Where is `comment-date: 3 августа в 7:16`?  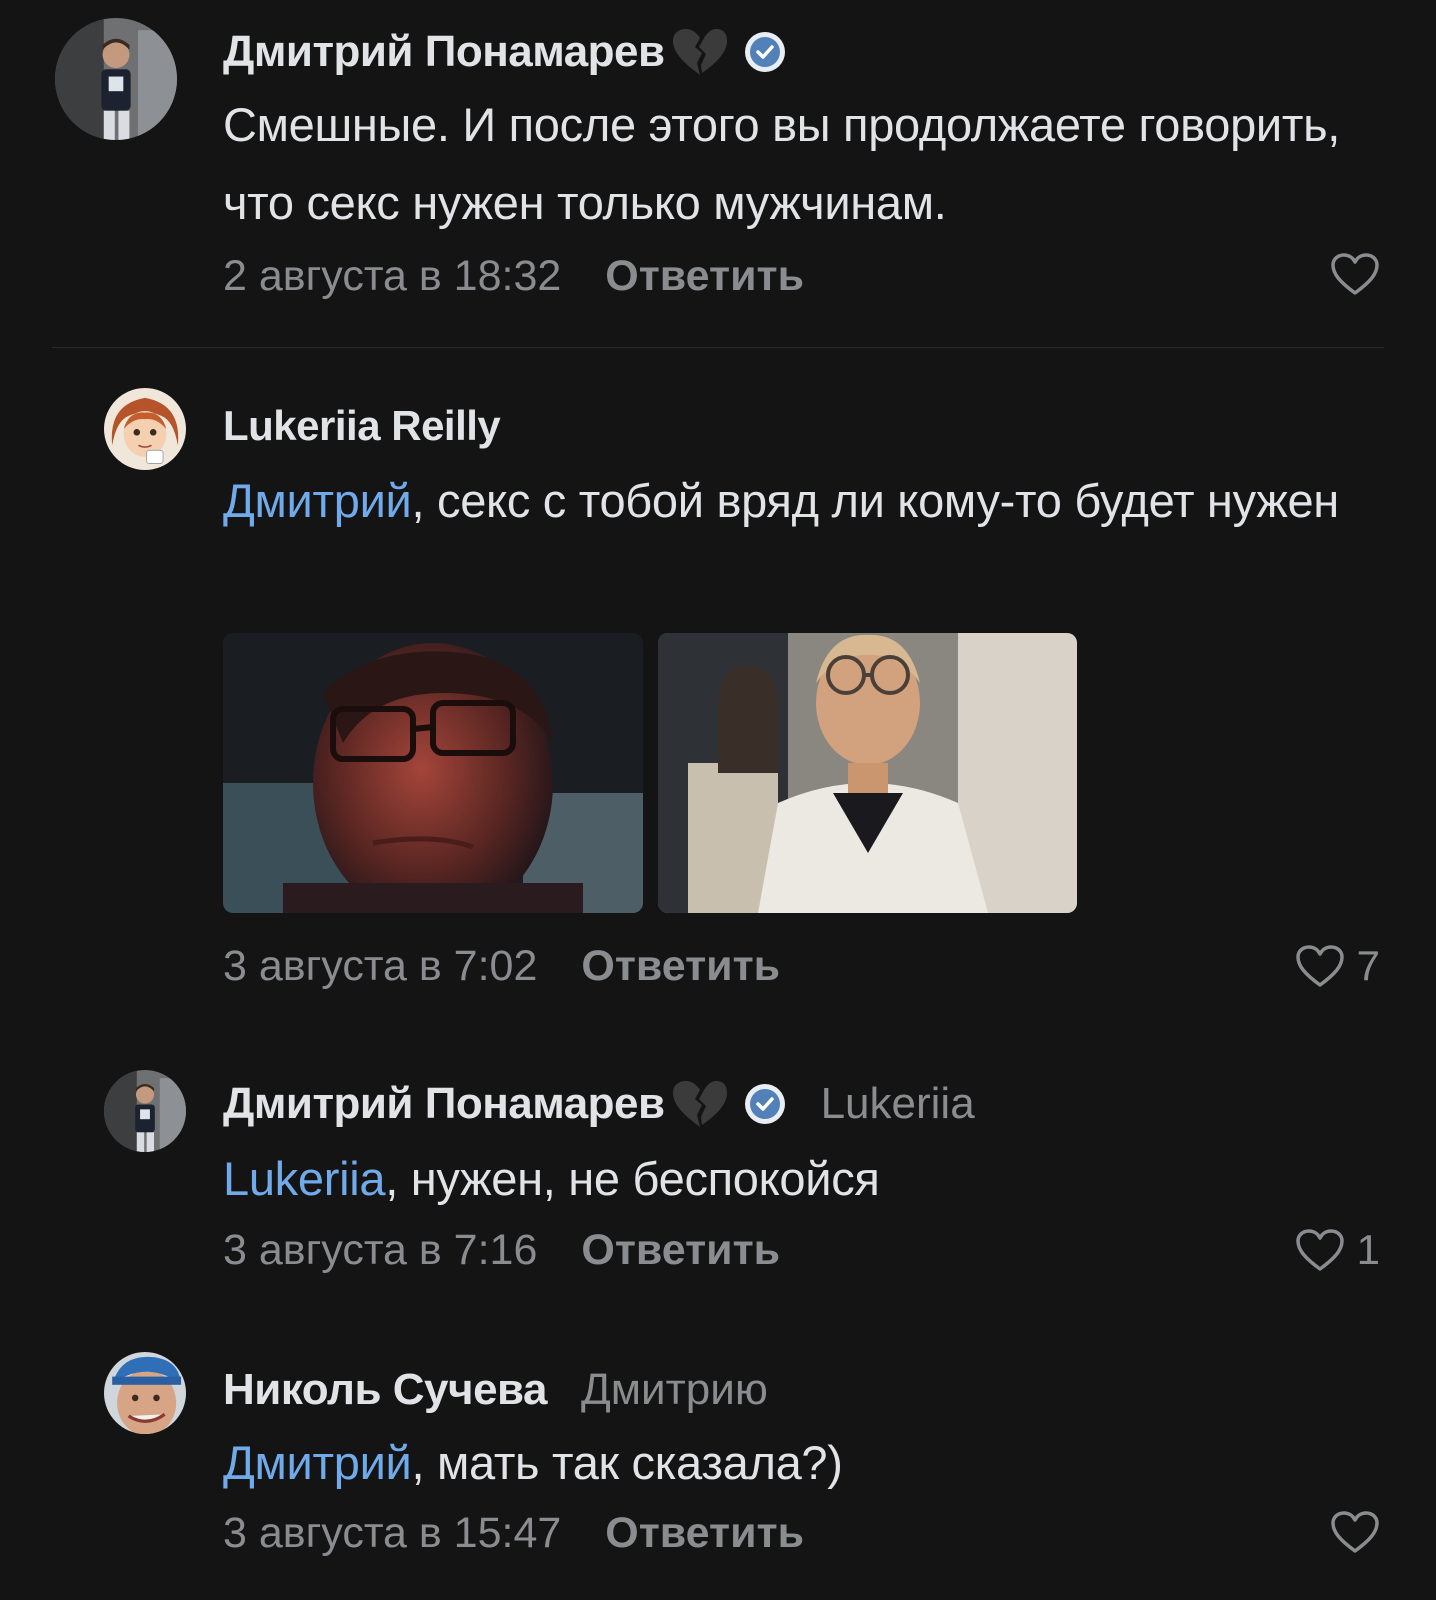 comment-date: 3 августа в 7:16 is located at coordinates (380, 1250).